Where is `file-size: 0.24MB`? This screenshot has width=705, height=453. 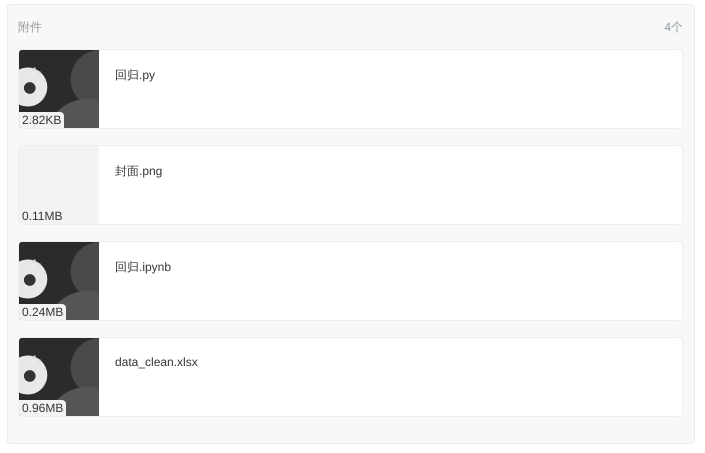 file-size: 0.24MB is located at coordinates (42, 312).